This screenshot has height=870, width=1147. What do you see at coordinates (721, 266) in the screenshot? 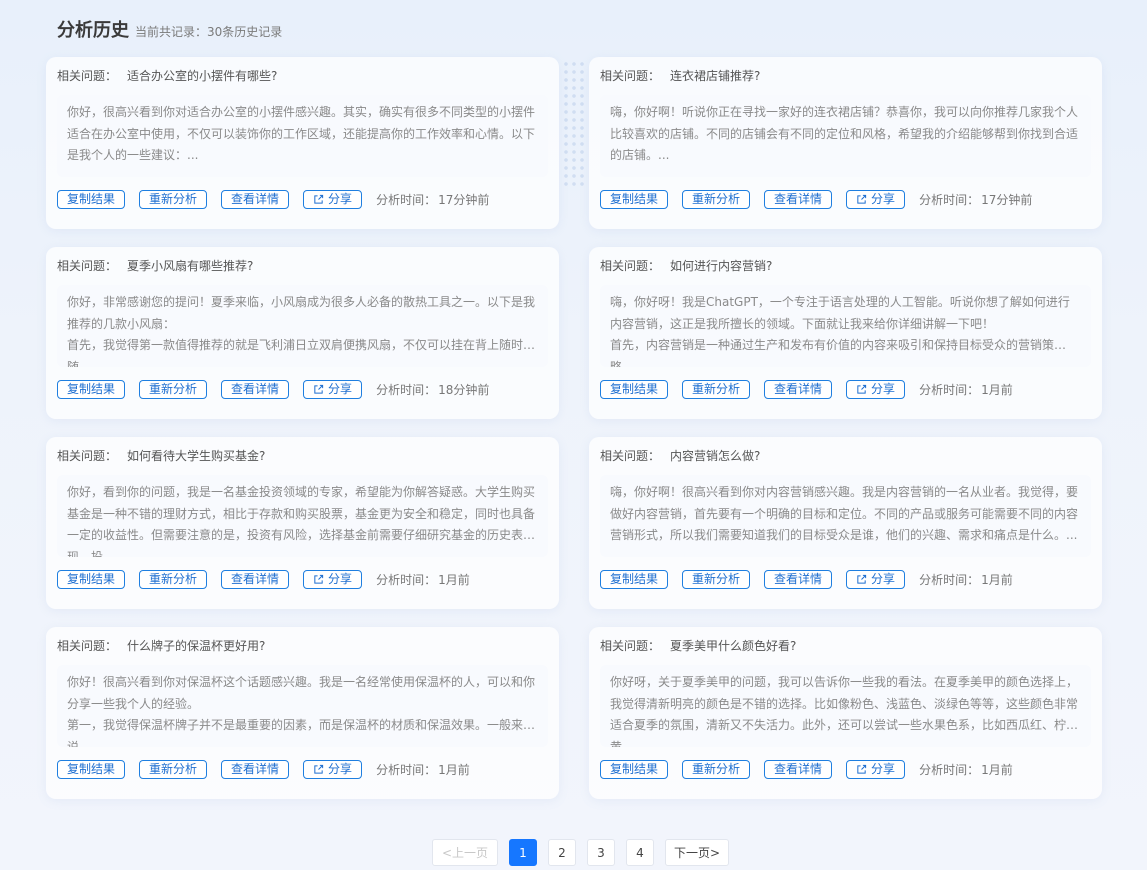
I see `question-text: 如何进行内容营销?` at bounding box center [721, 266].